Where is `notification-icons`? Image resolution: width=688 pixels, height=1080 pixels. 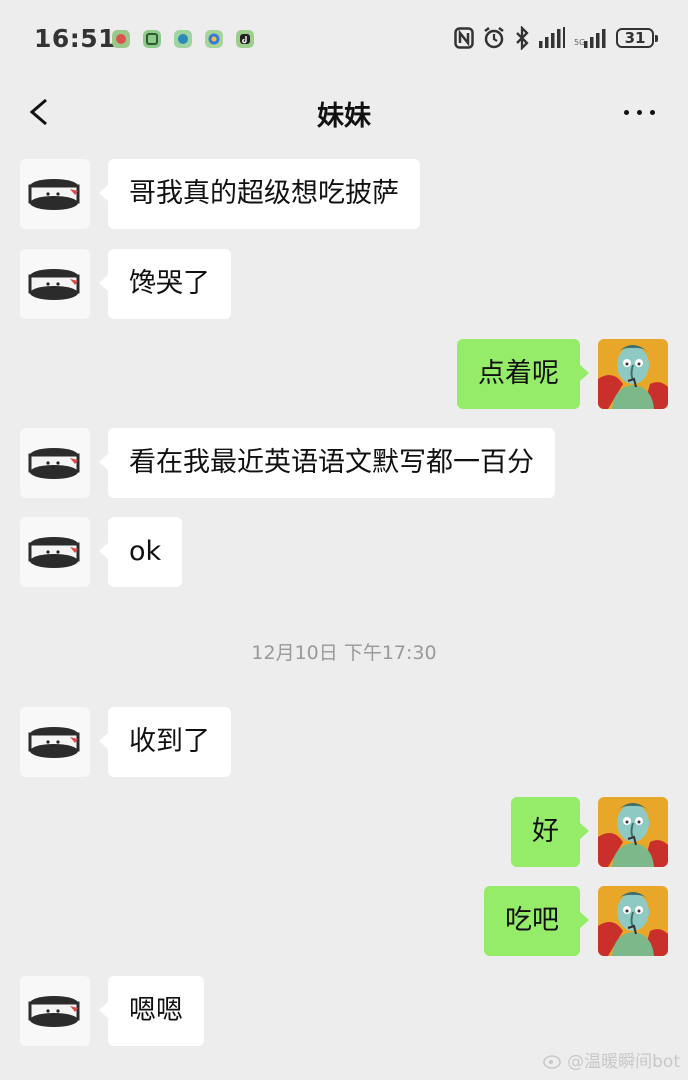
notification-icons is located at coordinates (183, 39).